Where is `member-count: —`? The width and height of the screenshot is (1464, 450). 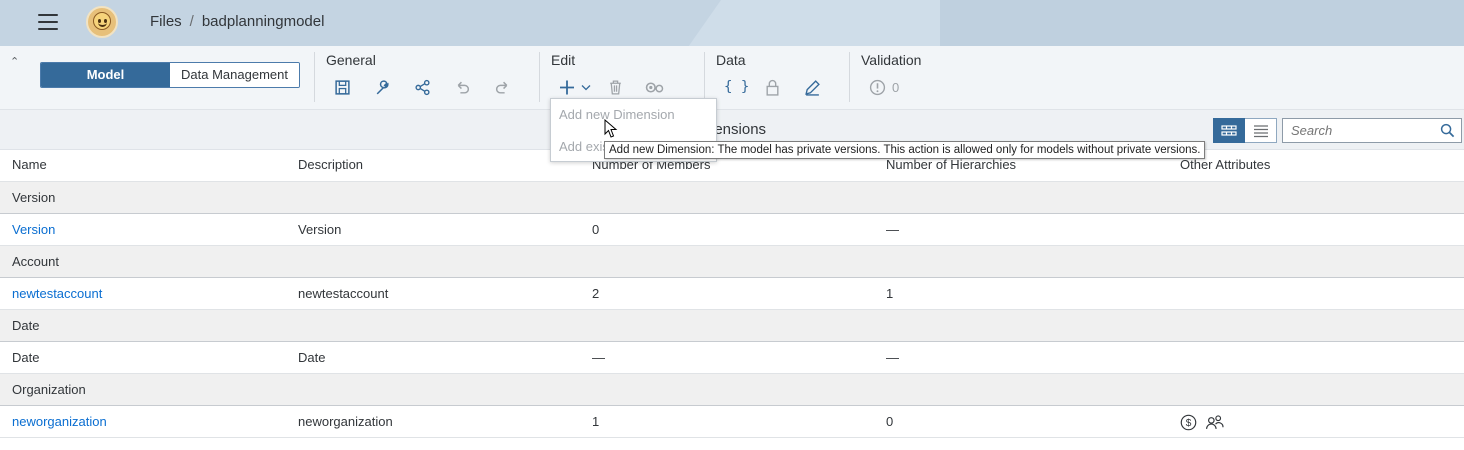 member-count: — is located at coordinates (598, 357).